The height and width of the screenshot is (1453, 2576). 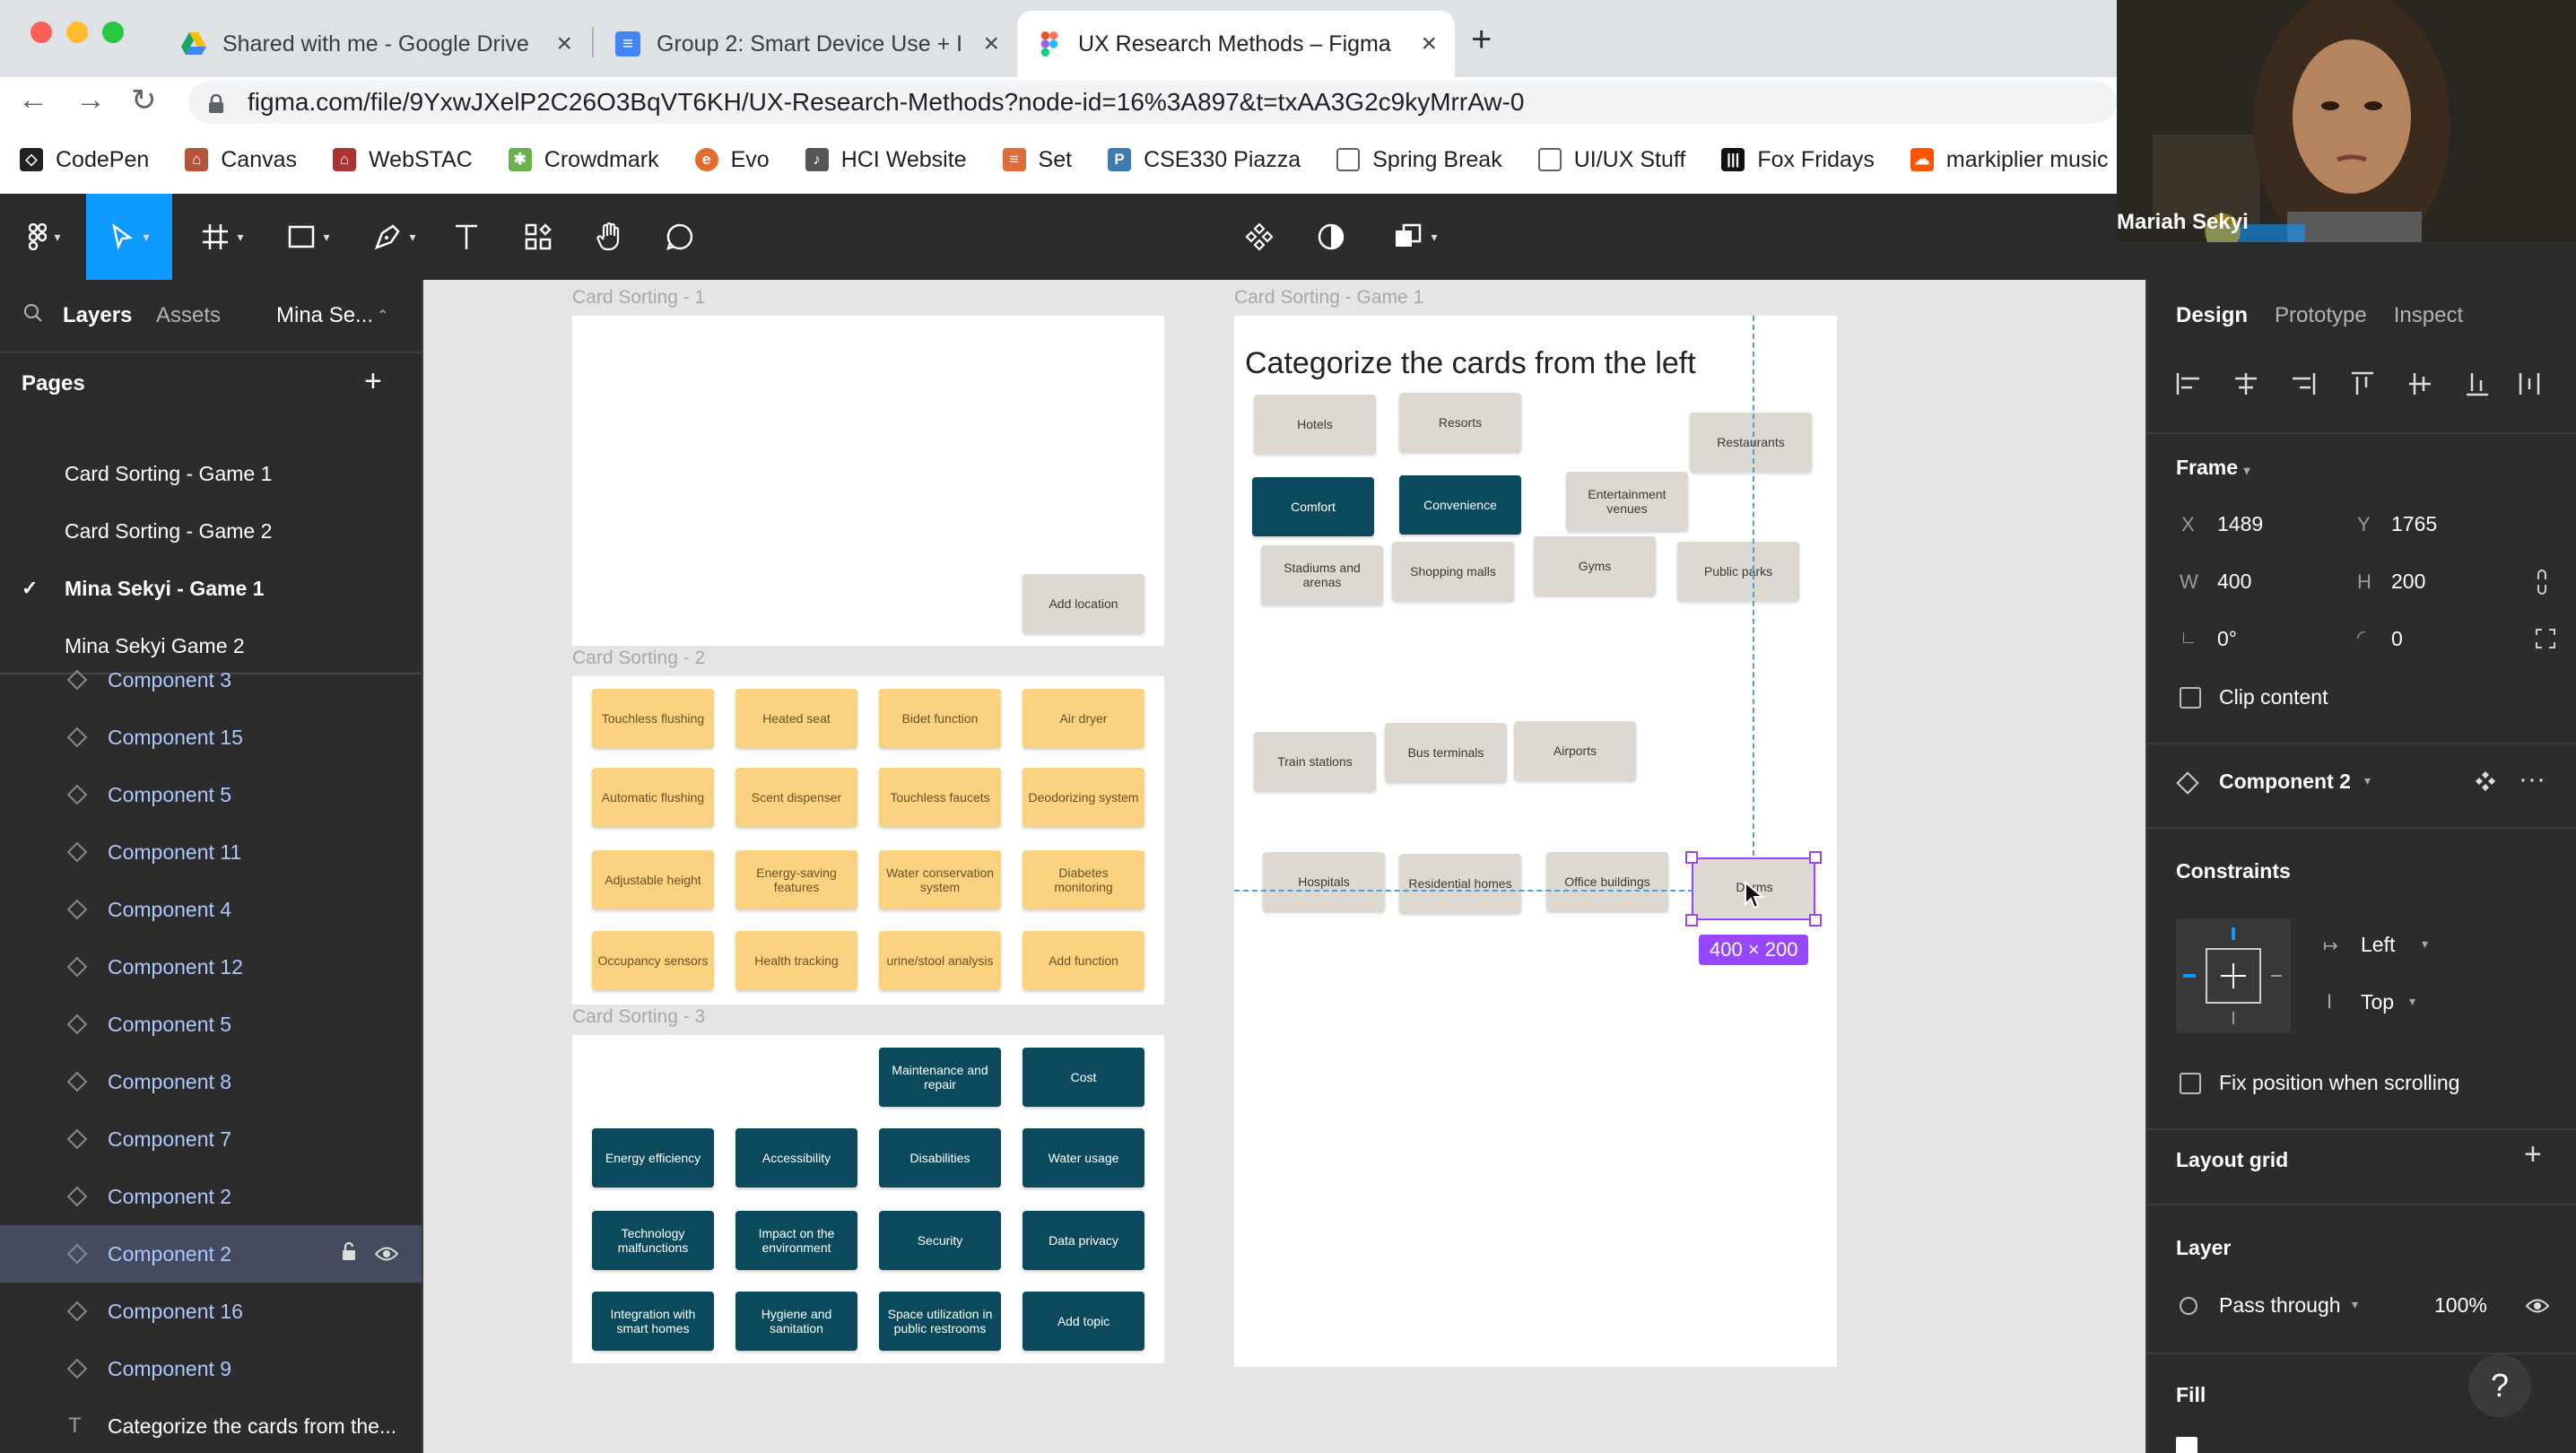 I want to click on layer-row: Component 7, so click(x=211, y=1139).